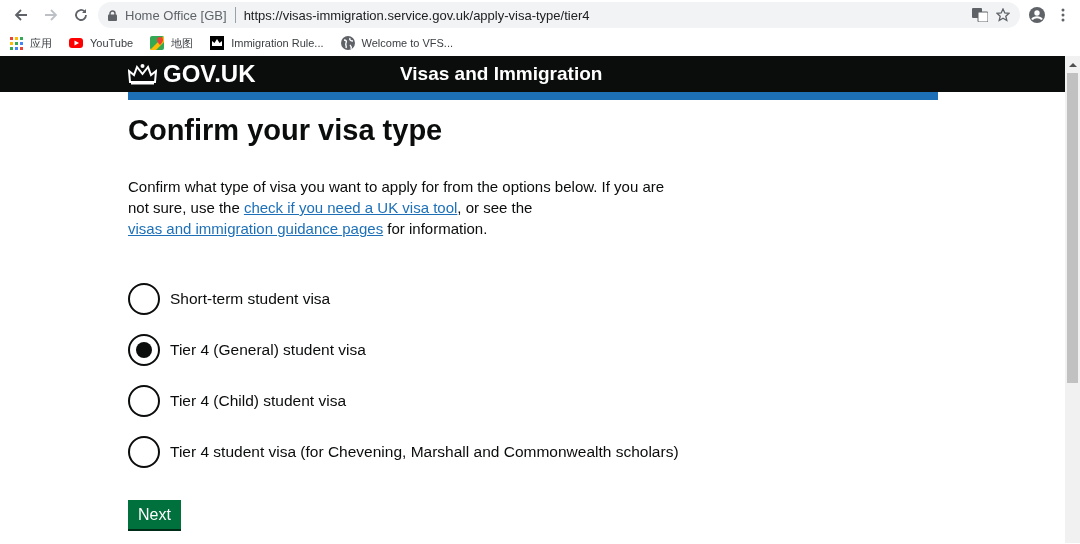  Describe the element at coordinates (157, 43) in the screenshot. I see `map-icon` at that location.